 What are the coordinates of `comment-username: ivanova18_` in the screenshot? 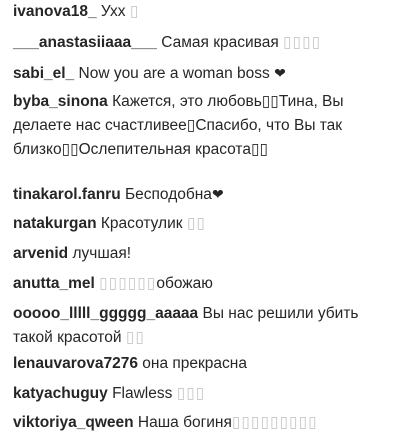 It's located at (55, 11).